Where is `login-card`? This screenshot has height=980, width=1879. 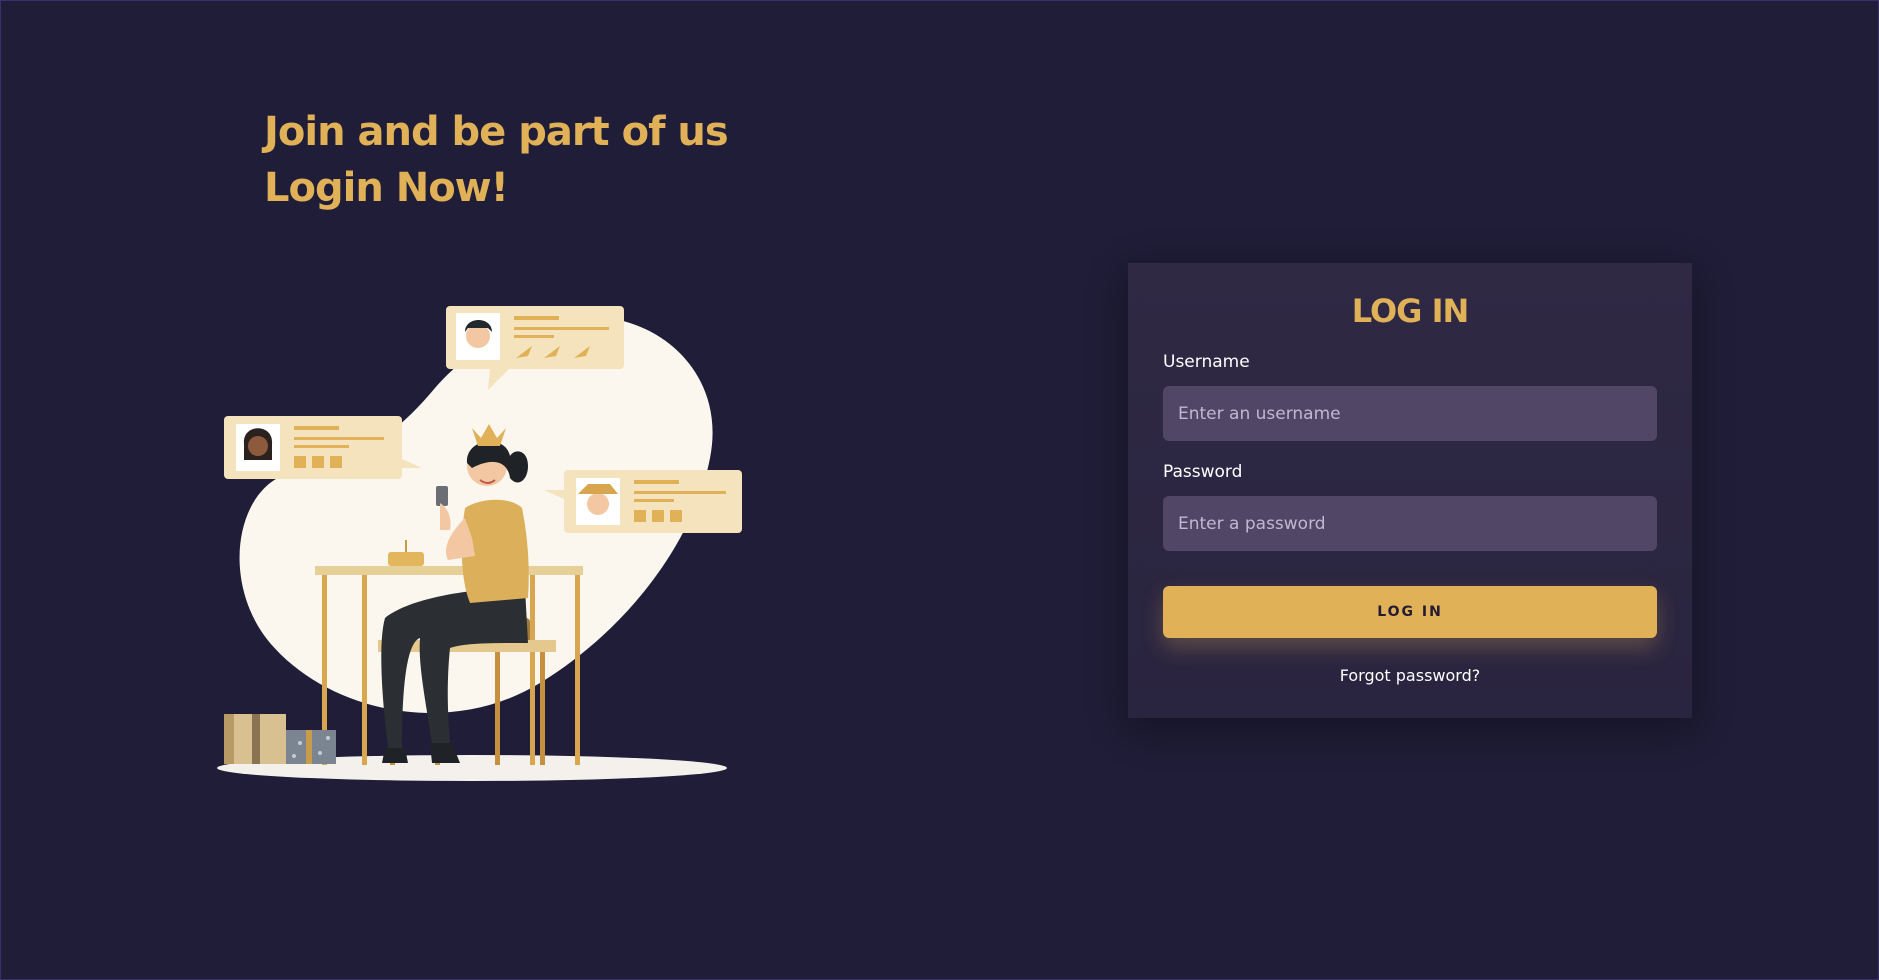
login-card is located at coordinates (1410, 490).